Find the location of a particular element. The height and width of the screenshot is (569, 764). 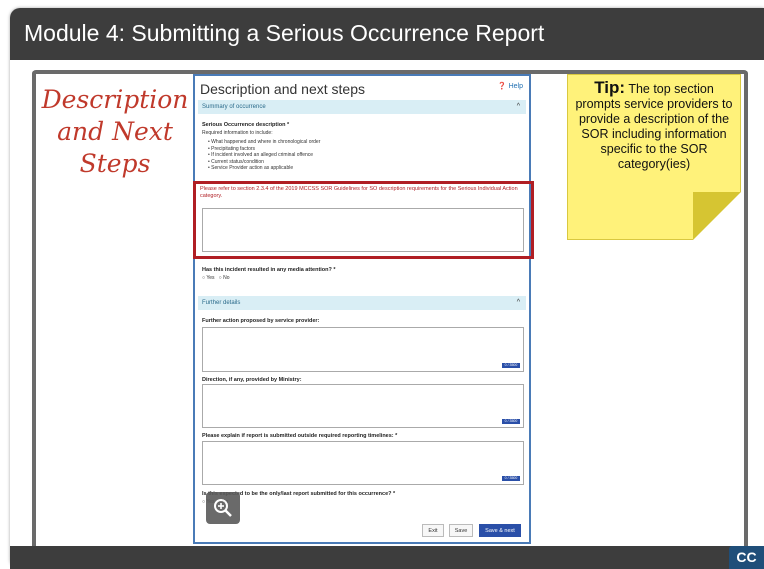

closed-captions-button: CC is located at coordinates (746, 557).